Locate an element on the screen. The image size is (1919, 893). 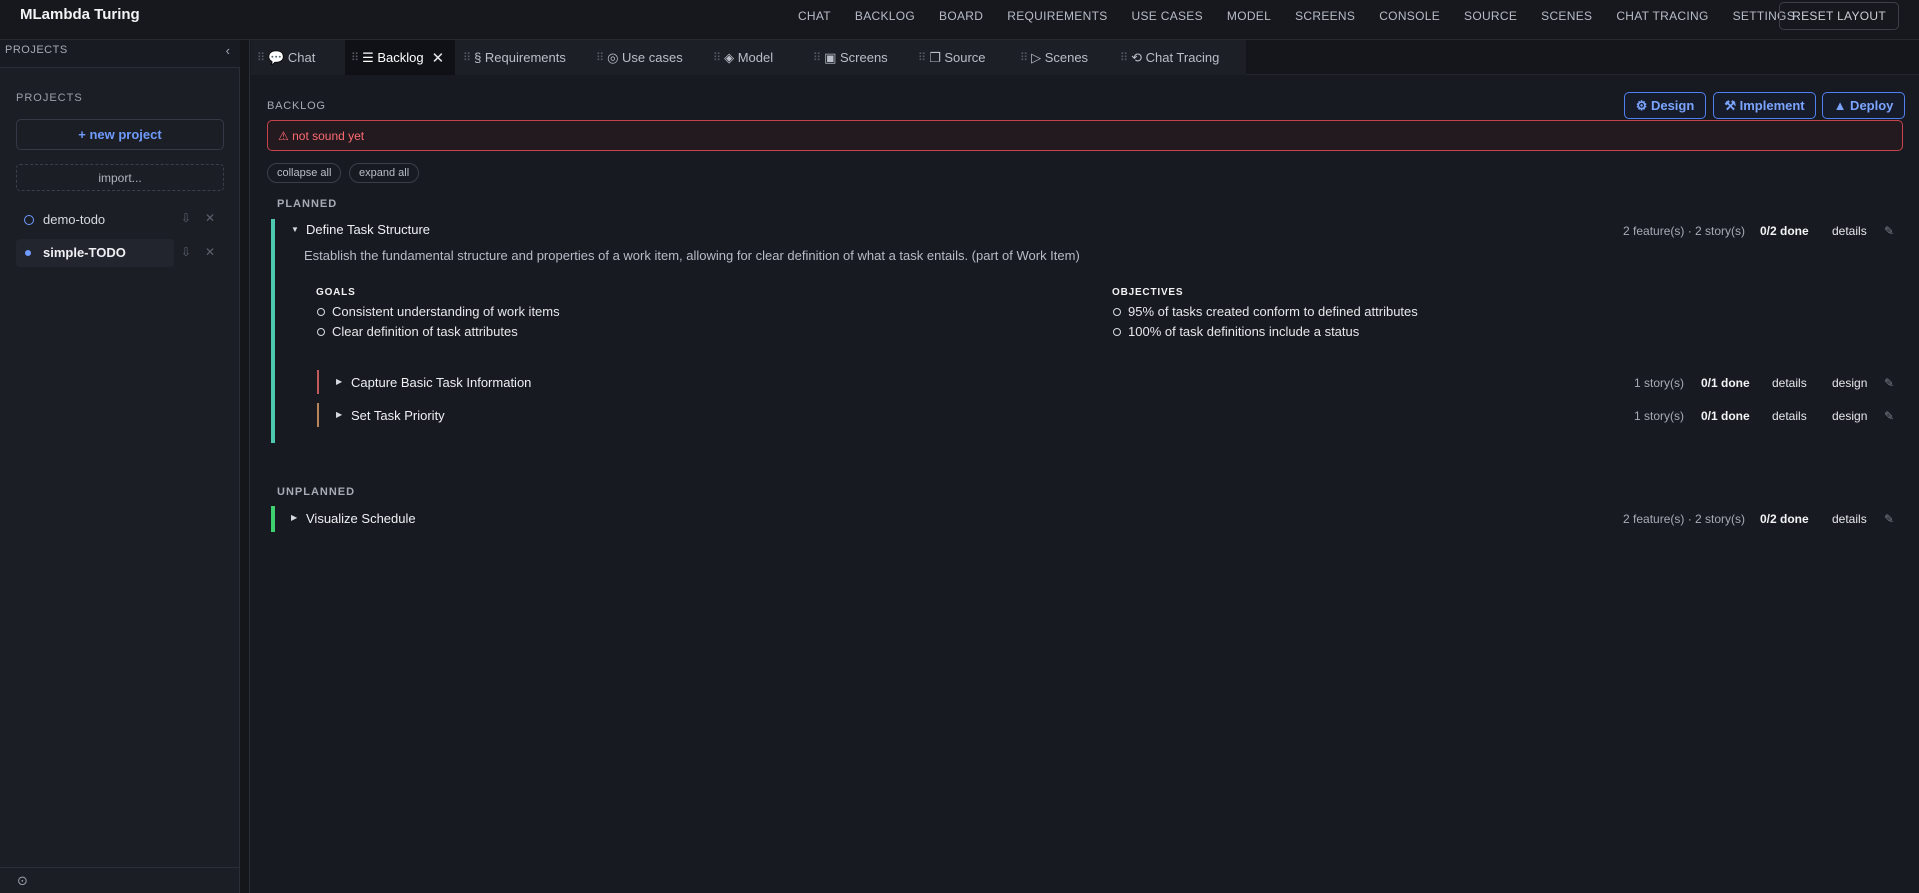
sidebar-footer: ⊙ is located at coordinates (120, 880).